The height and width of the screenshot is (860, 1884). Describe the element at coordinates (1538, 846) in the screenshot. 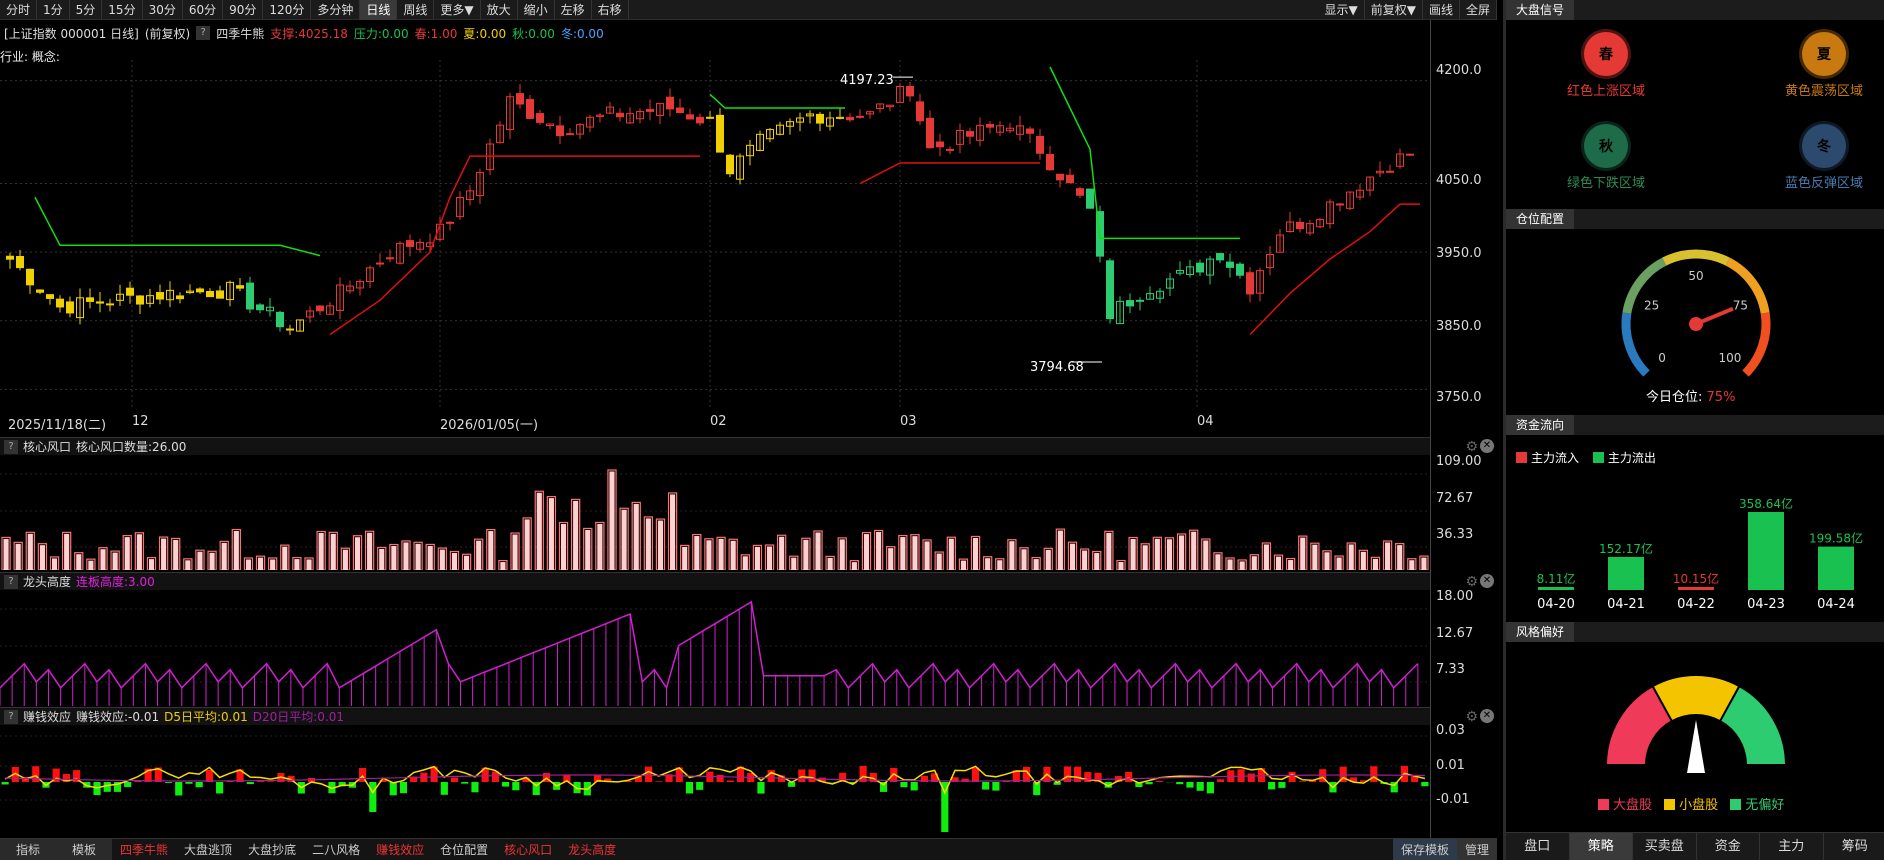

I see `side-tab: 盘口` at that location.